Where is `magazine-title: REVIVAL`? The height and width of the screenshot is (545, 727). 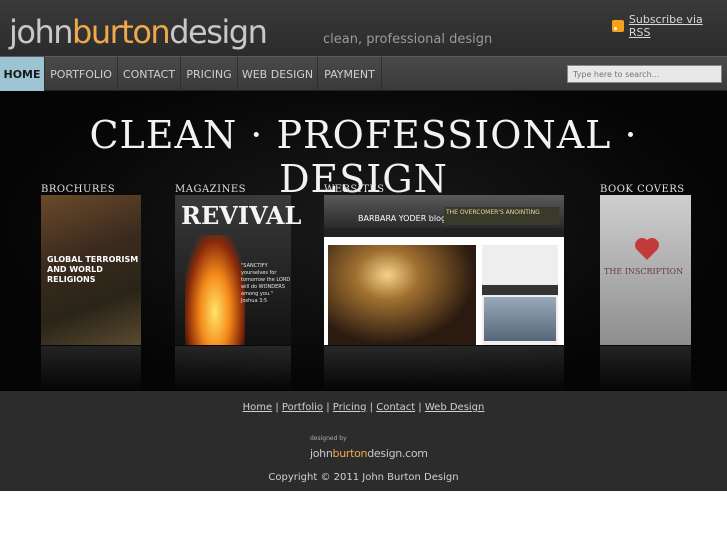 magazine-title: REVIVAL is located at coordinates (241, 215).